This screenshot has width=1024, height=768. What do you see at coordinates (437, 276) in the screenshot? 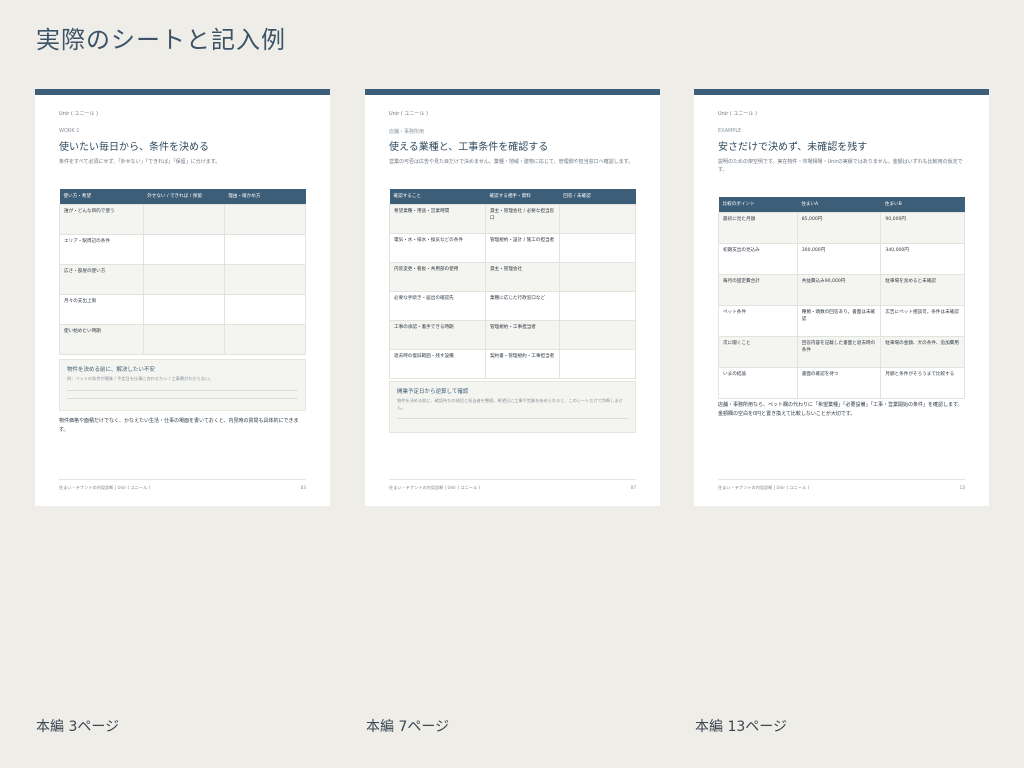
I see `table-cell: 内装変更・看板・共用部の使用` at bounding box center [437, 276].